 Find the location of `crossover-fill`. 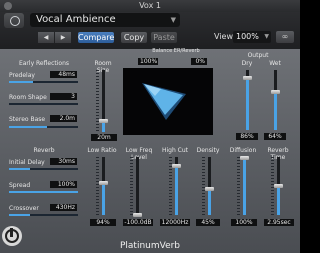

crossover-fill is located at coordinates (19, 215).